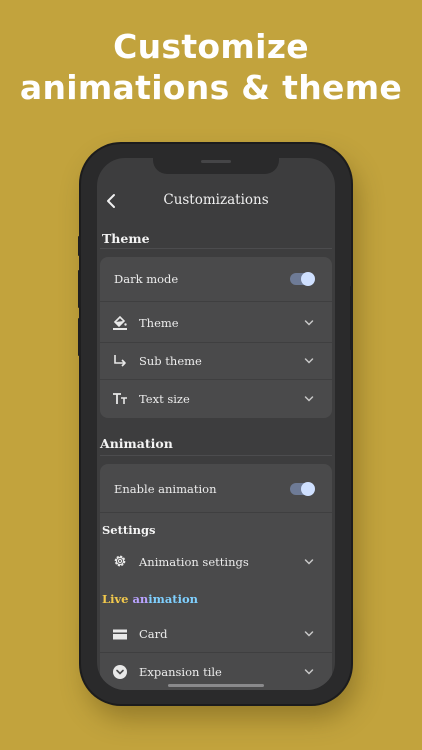 The image size is (422, 750). I want to click on sub-theme-label: Sub theme, so click(170, 361).